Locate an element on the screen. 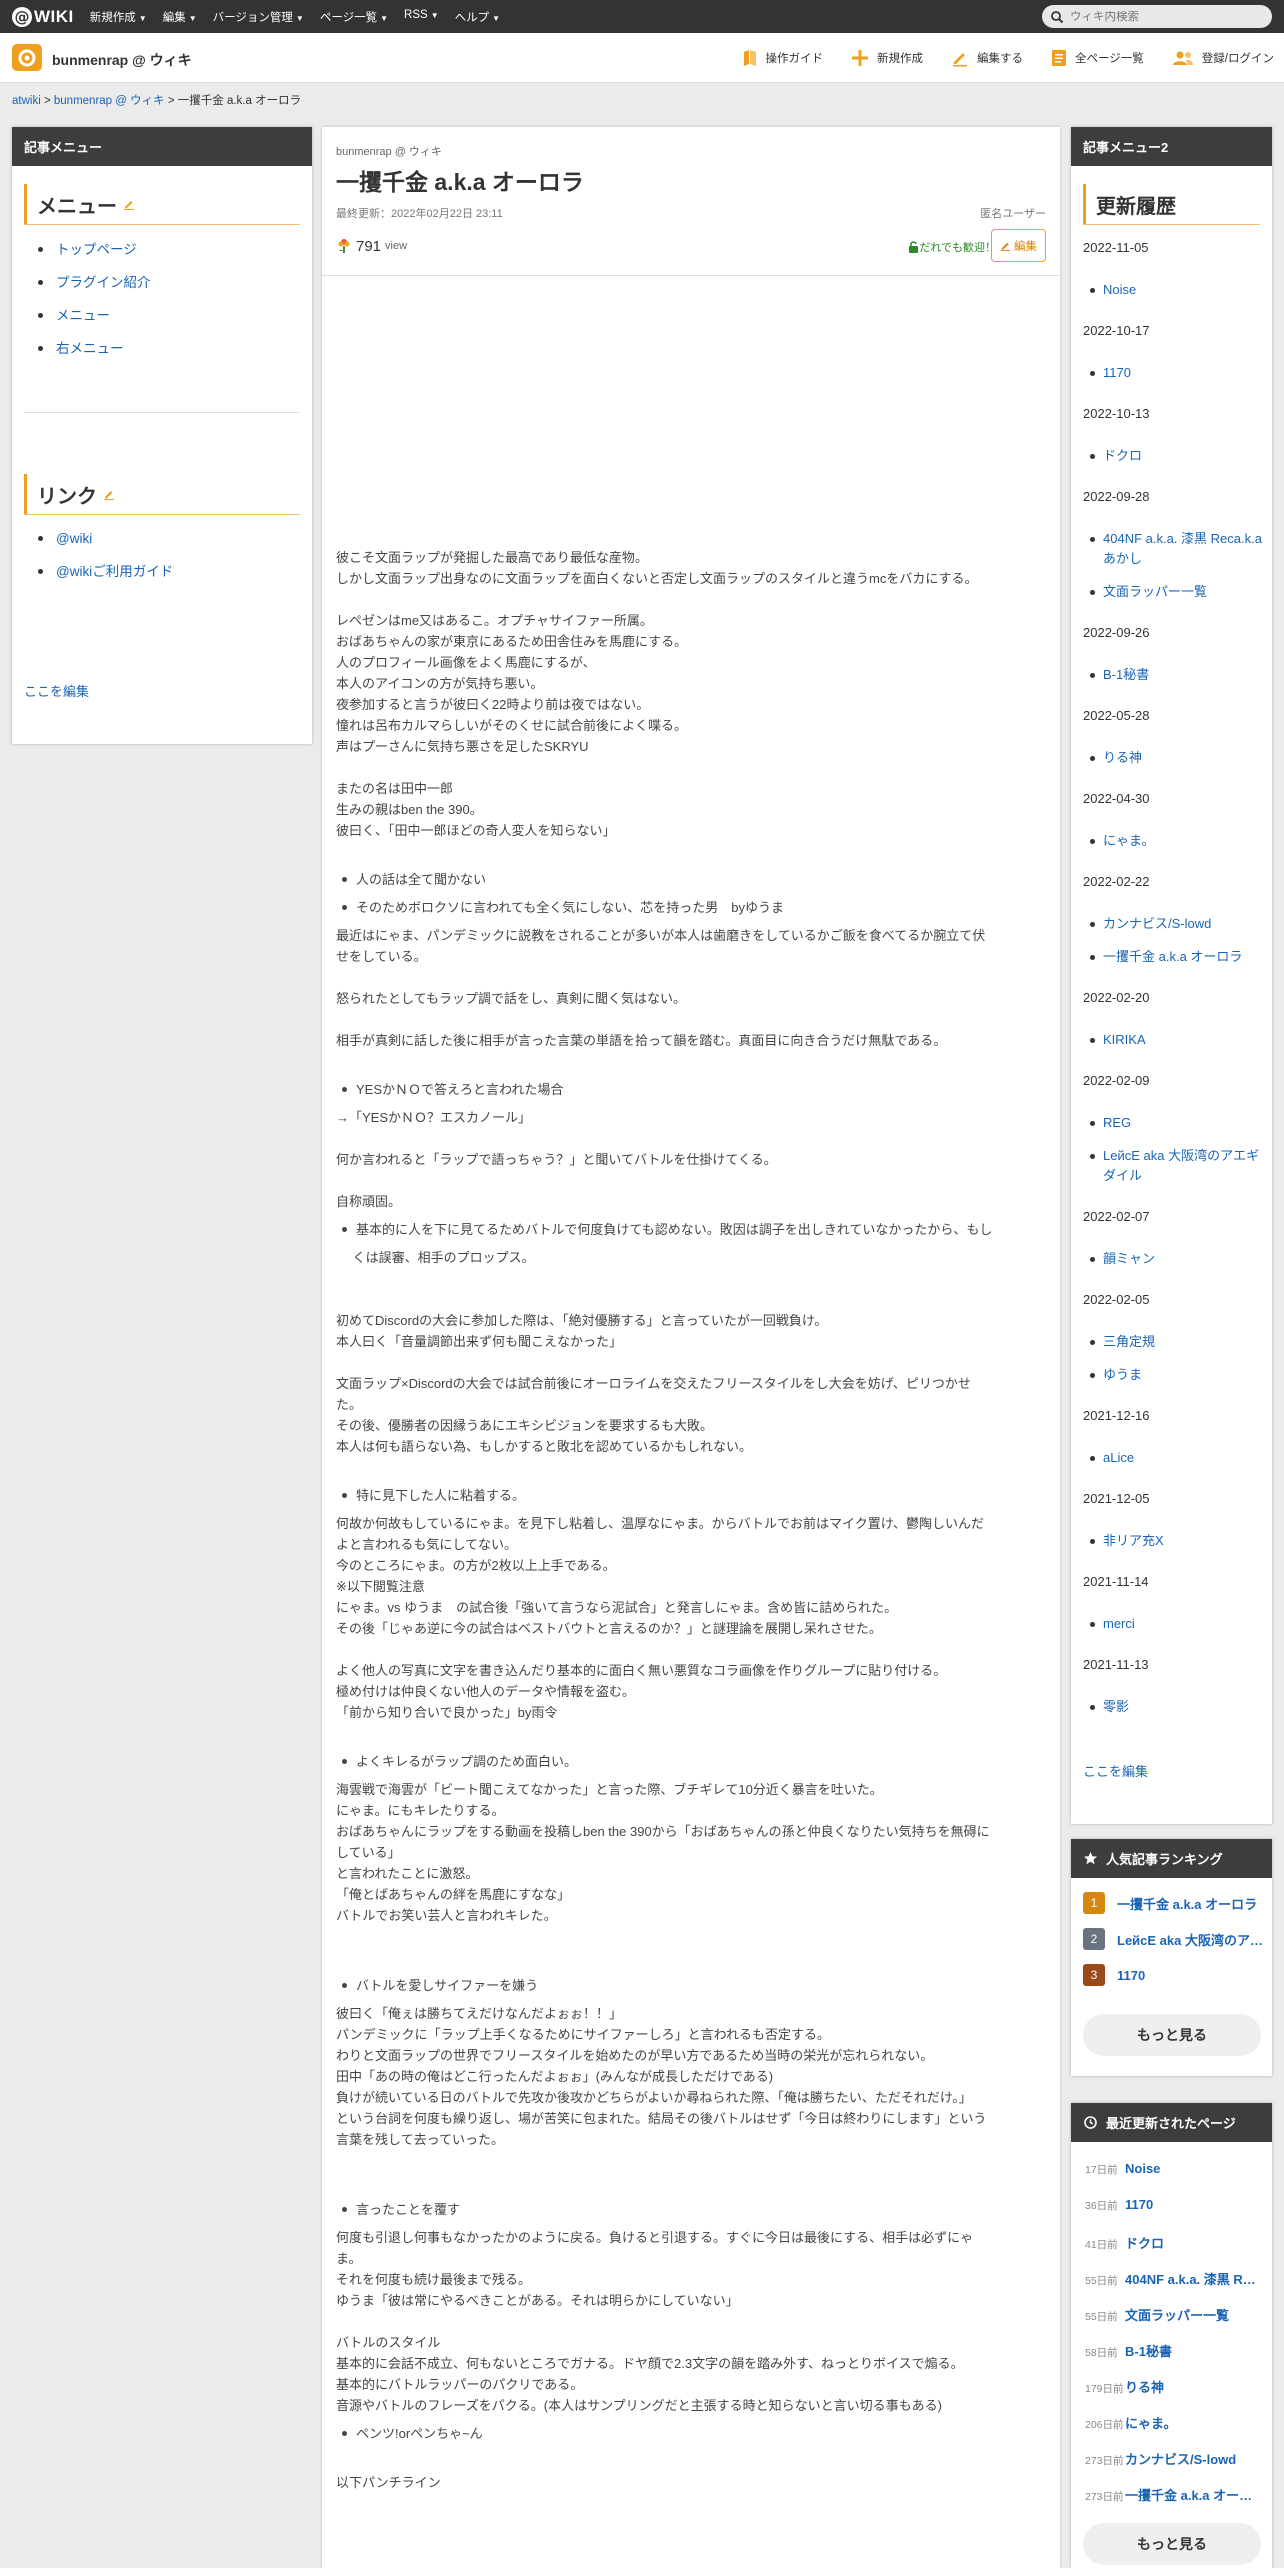 This screenshot has height=2568, width=1284. history-item: aLice is located at coordinates (1176, 1458).